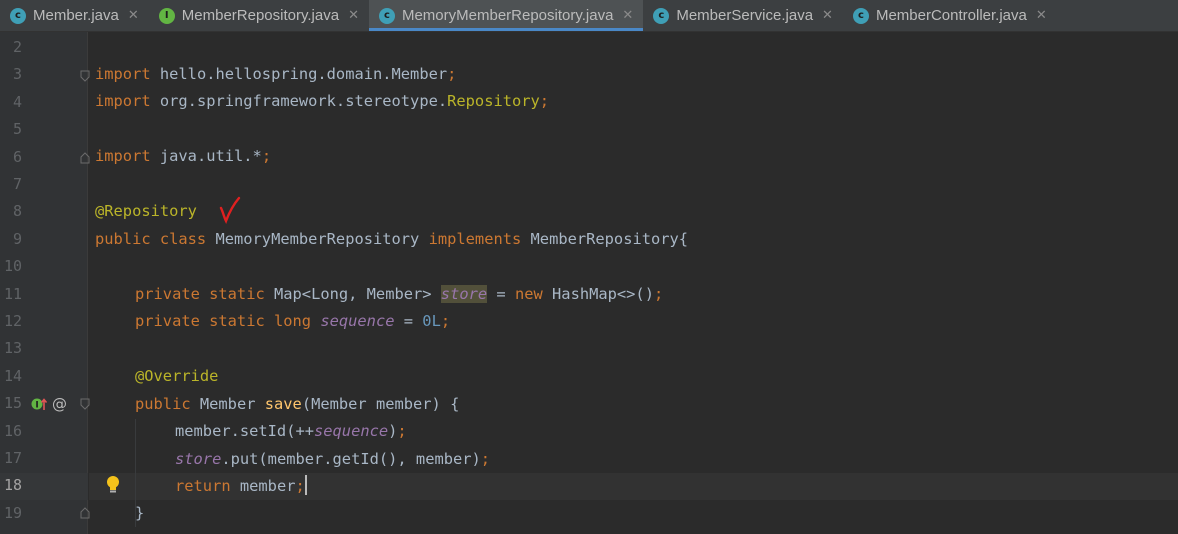 The image size is (1178, 534). Describe the element at coordinates (140, 513) in the screenshot. I see `code-line-19: }` at that location.